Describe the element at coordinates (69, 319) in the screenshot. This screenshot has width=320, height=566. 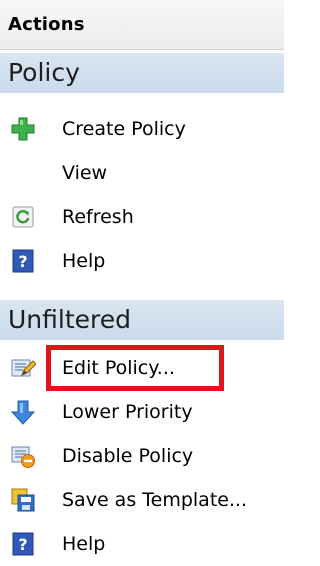
I see `group-title: Unfiltered` at that location.